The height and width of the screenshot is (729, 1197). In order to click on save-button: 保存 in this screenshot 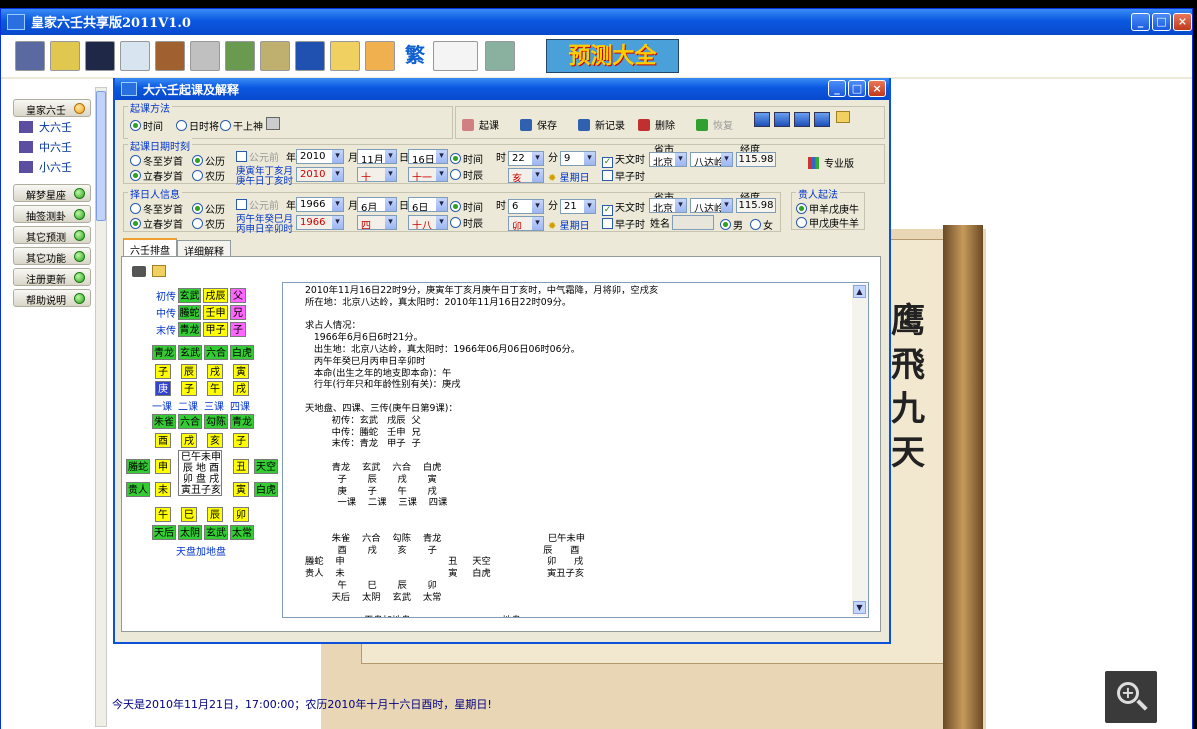, I will do `click(538, 124)`.